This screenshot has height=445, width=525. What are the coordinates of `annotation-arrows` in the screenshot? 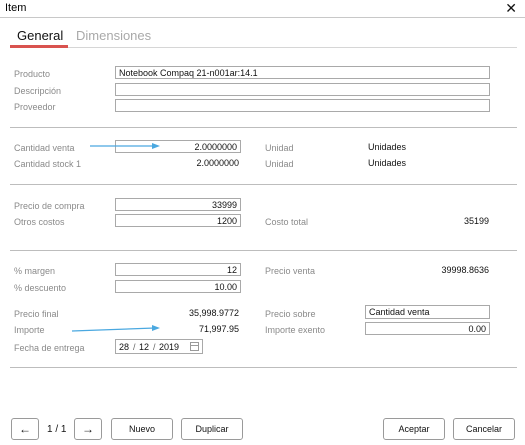 It's located at (115, 237).